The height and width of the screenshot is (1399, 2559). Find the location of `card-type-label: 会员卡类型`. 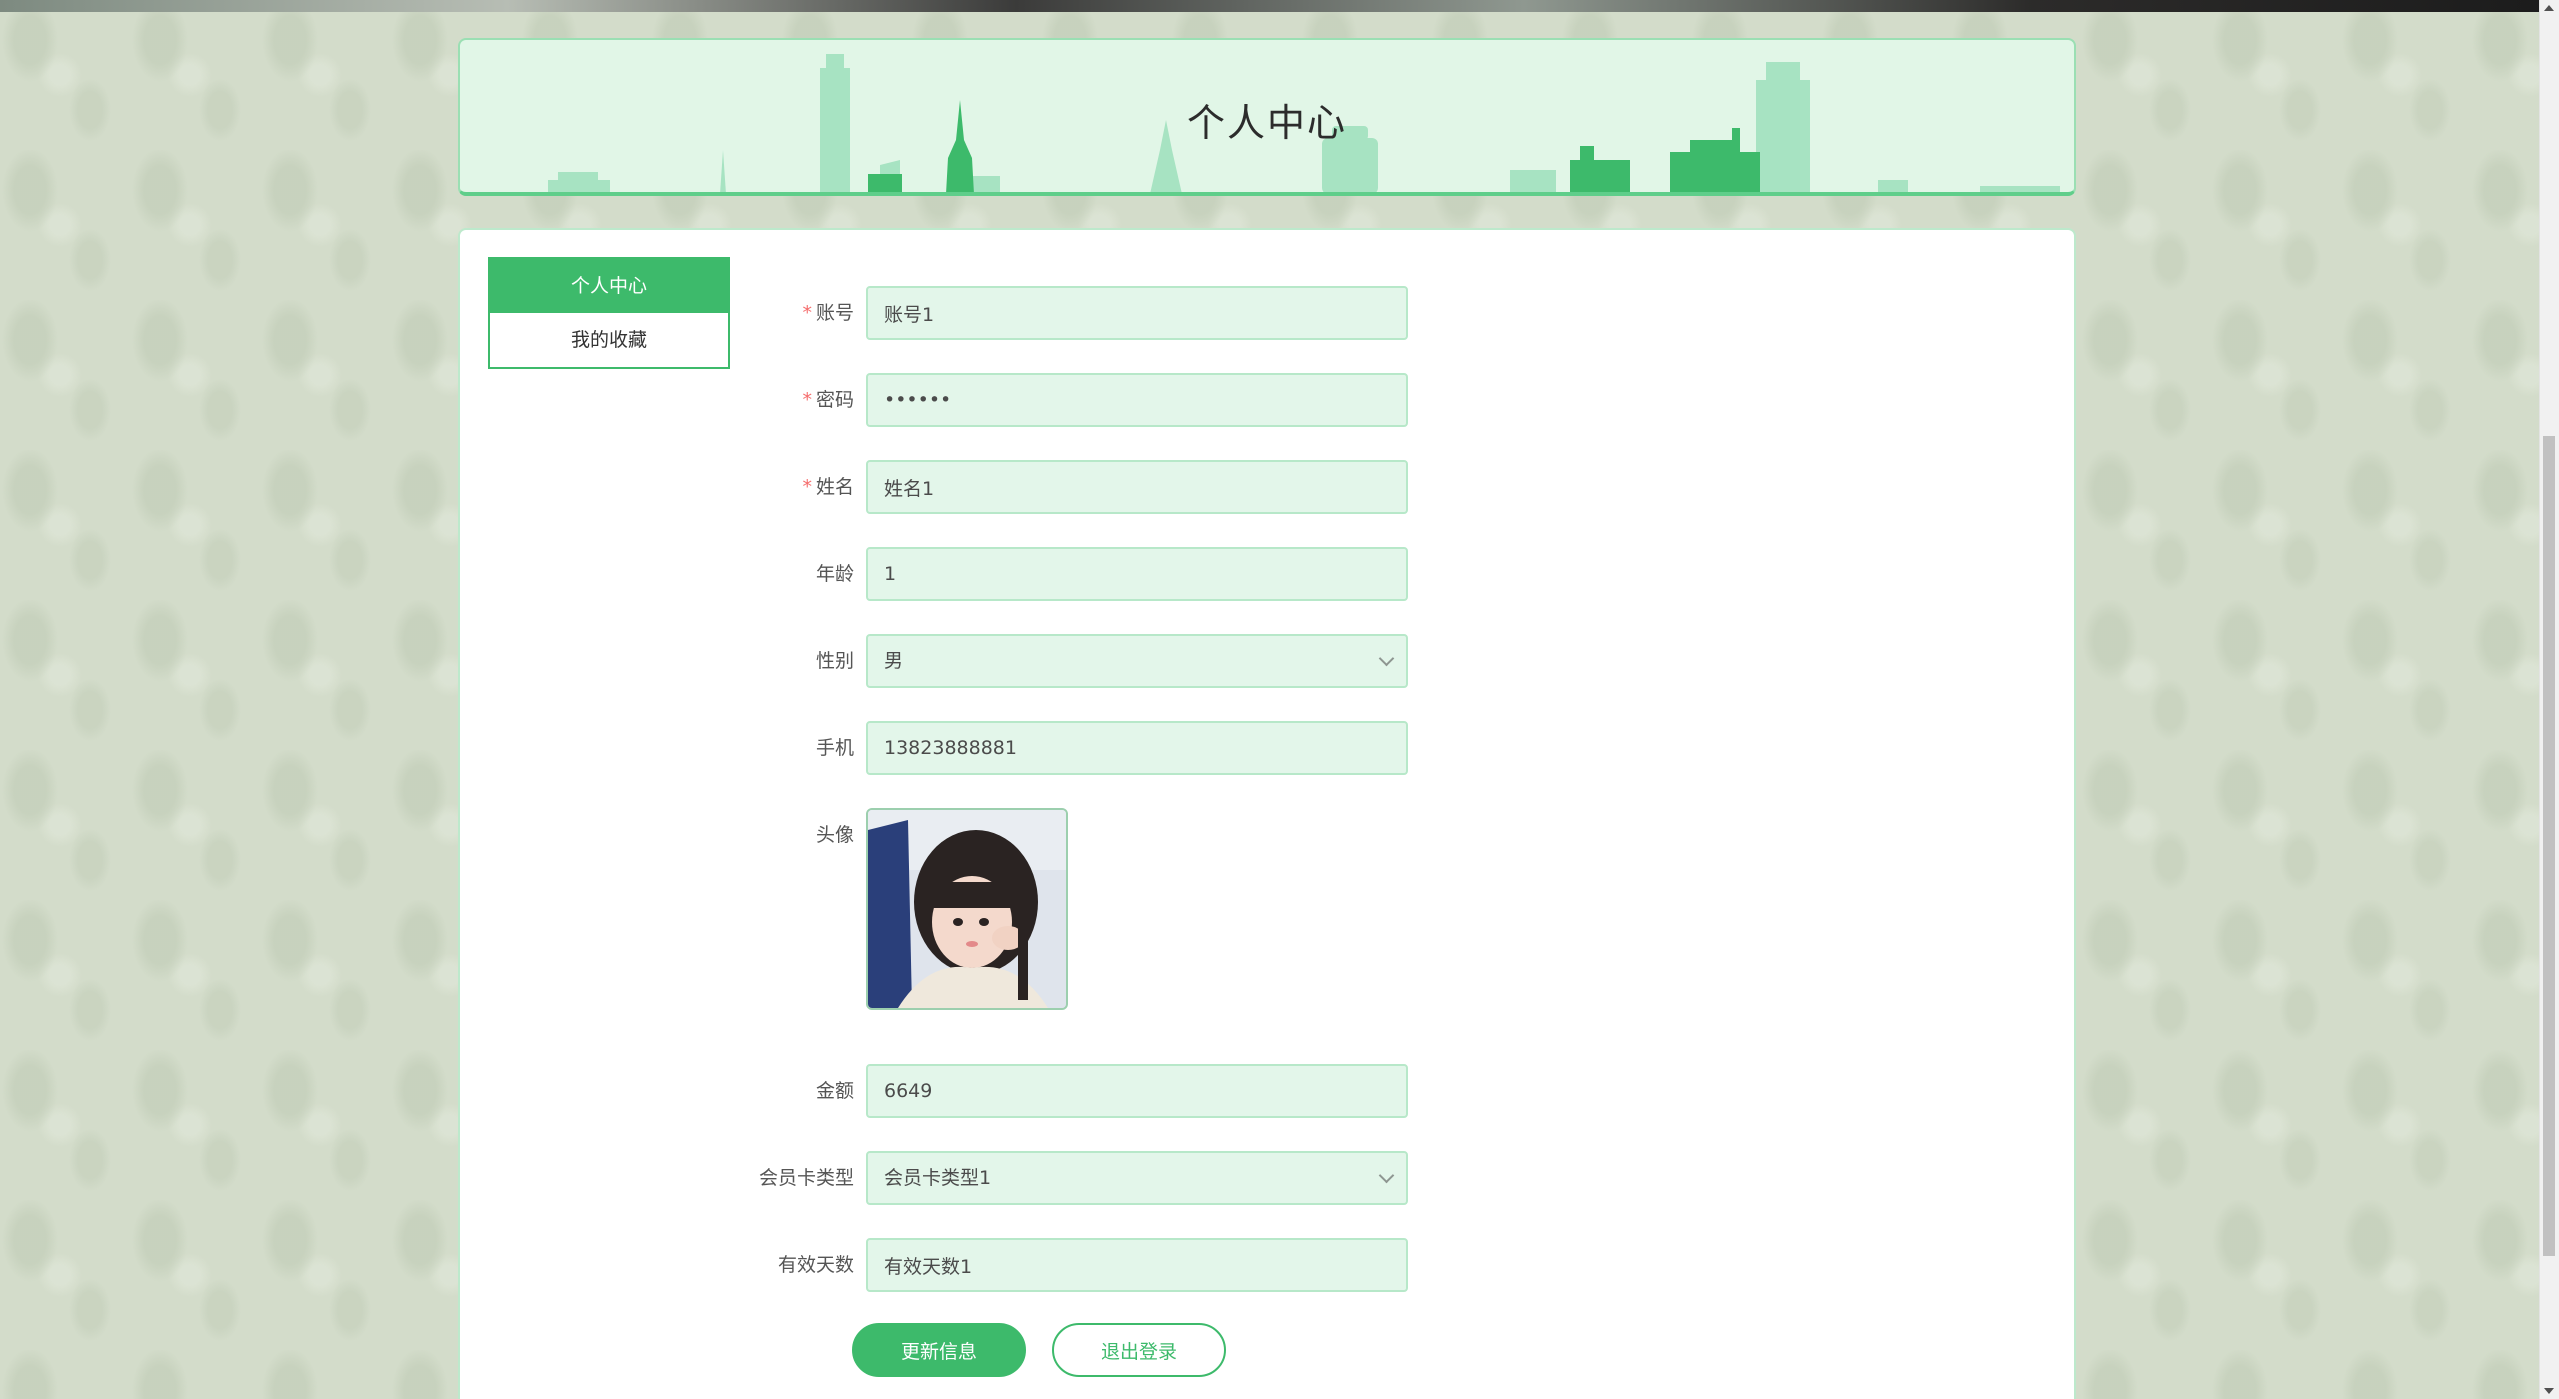

card-type-label: 会员卡类型 is located at coordinates (806, 1178).